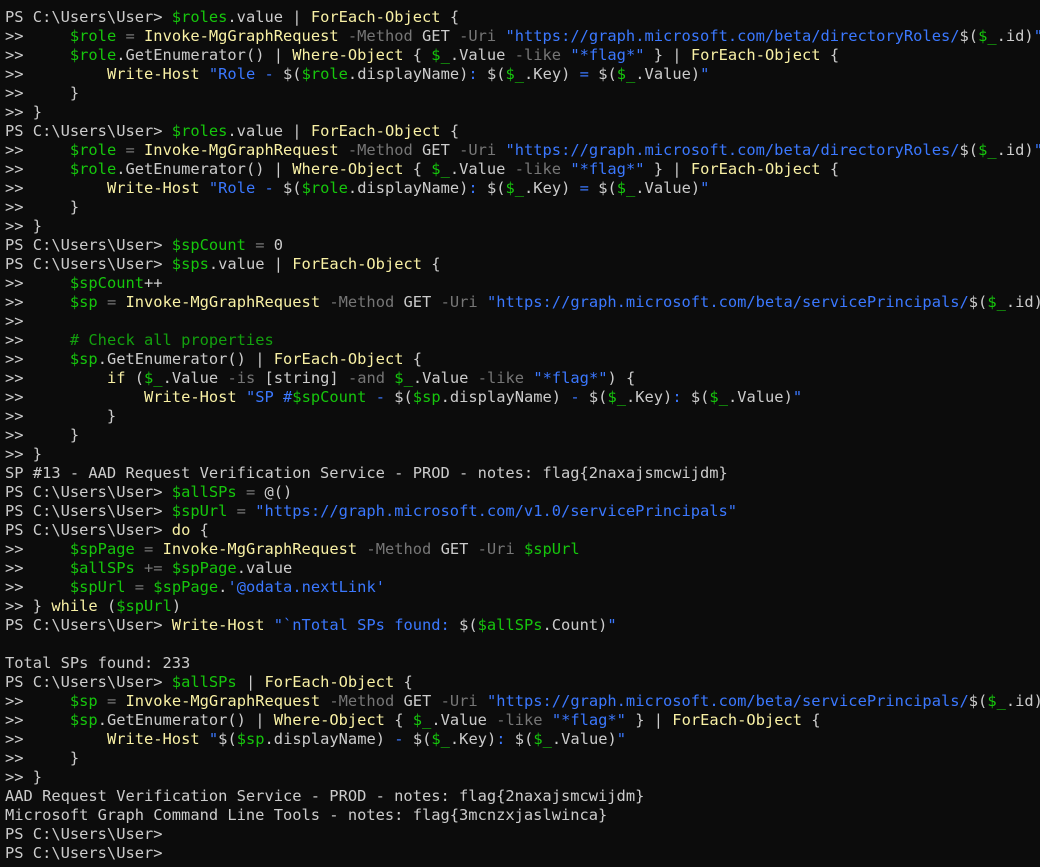 The height and width of the screenshot is (867, 1040). I want to click on token-text: .Key), so click(649, 397).